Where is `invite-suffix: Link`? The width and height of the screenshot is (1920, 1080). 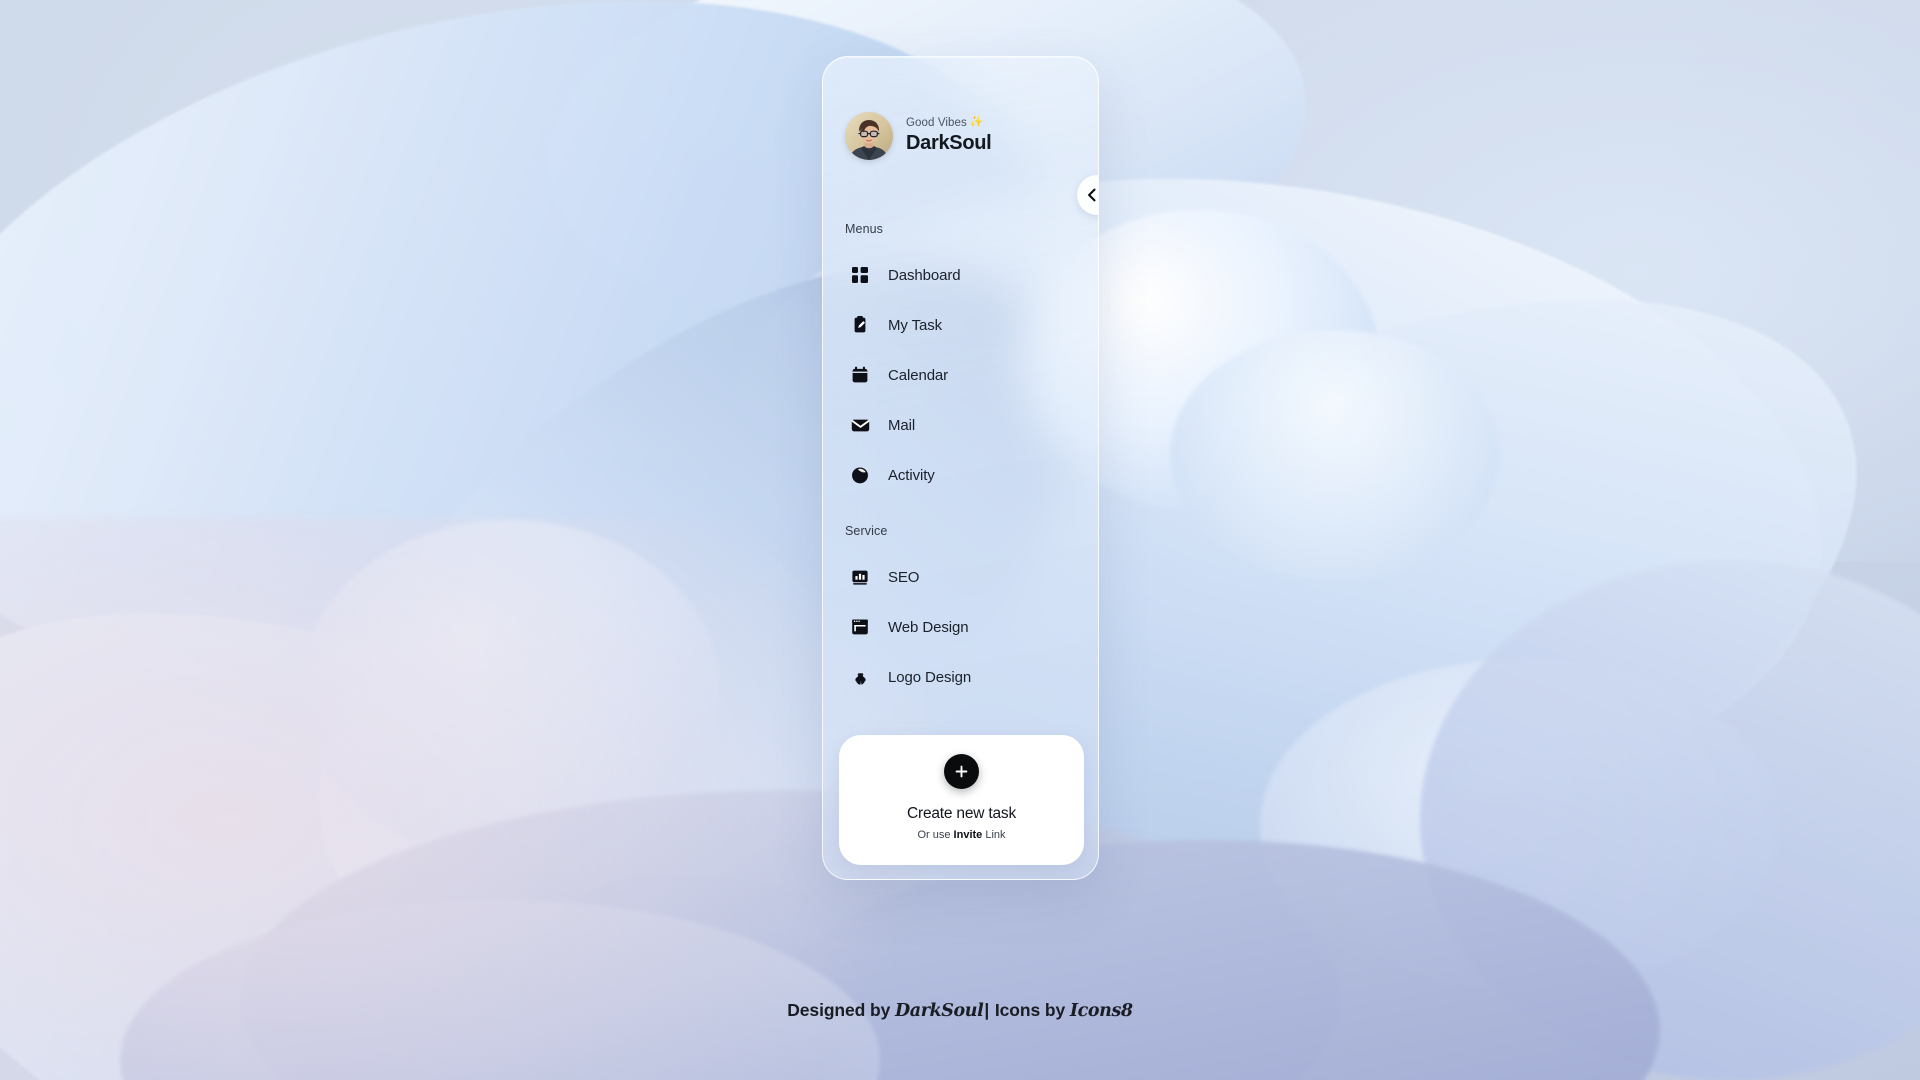 invite-suffix: Link is located at coordinates (994, 835).